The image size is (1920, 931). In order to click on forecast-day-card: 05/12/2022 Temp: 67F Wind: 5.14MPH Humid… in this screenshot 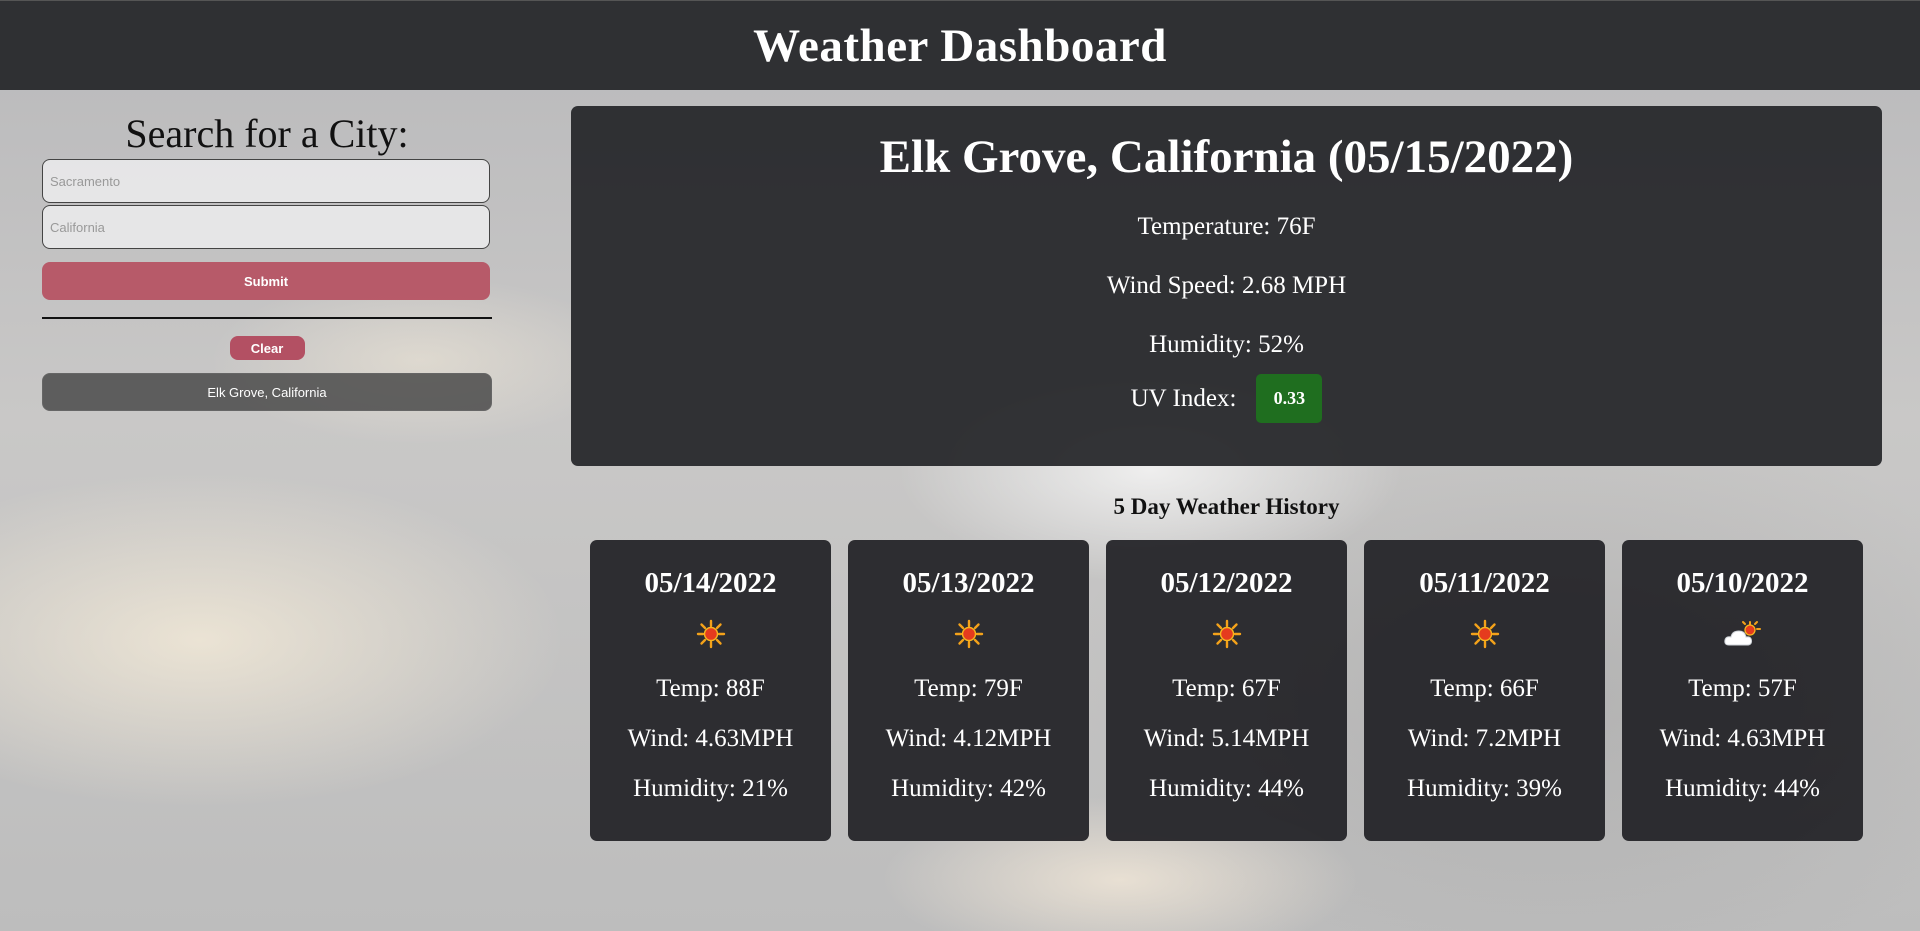, I will do `click(1226, 690)`.